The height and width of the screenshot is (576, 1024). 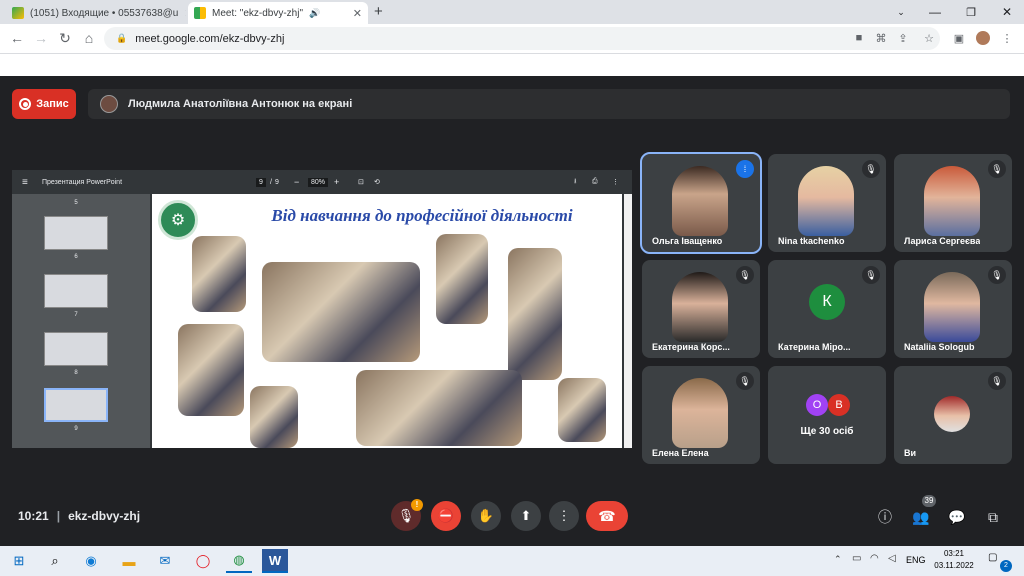 What do you see at coordinates (983, 38) in the screenshot?
I see `profile-avatar` at bounding box center [983, 38].